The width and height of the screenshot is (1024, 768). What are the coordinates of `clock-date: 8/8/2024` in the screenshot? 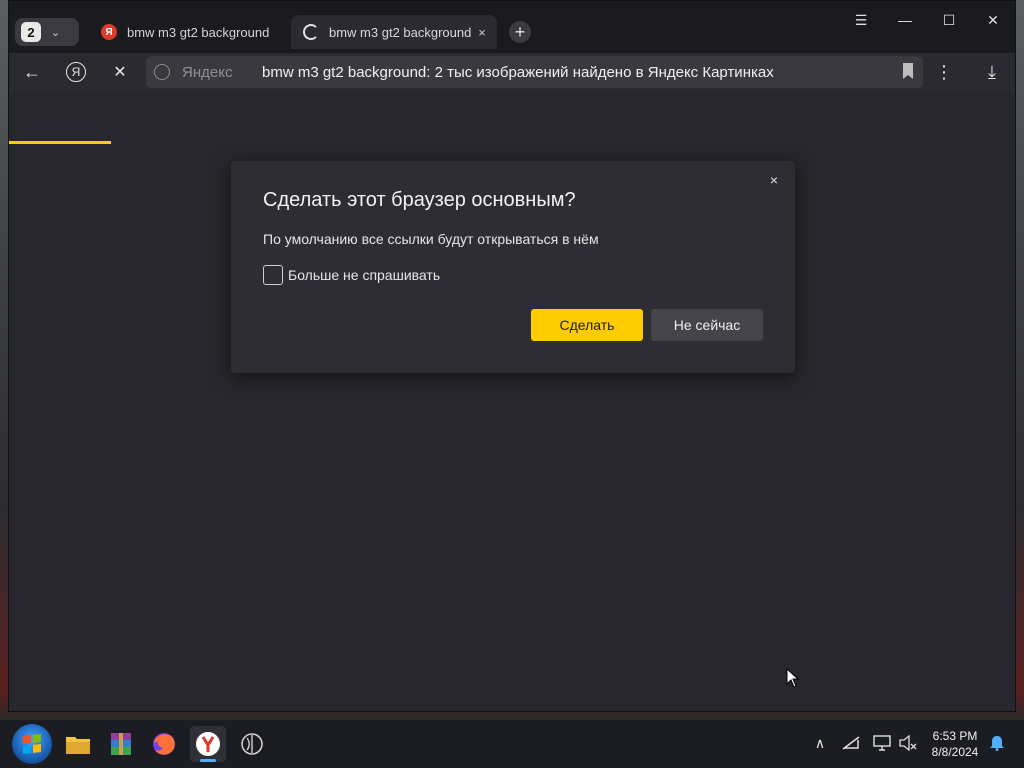 It's located at (955, 752).